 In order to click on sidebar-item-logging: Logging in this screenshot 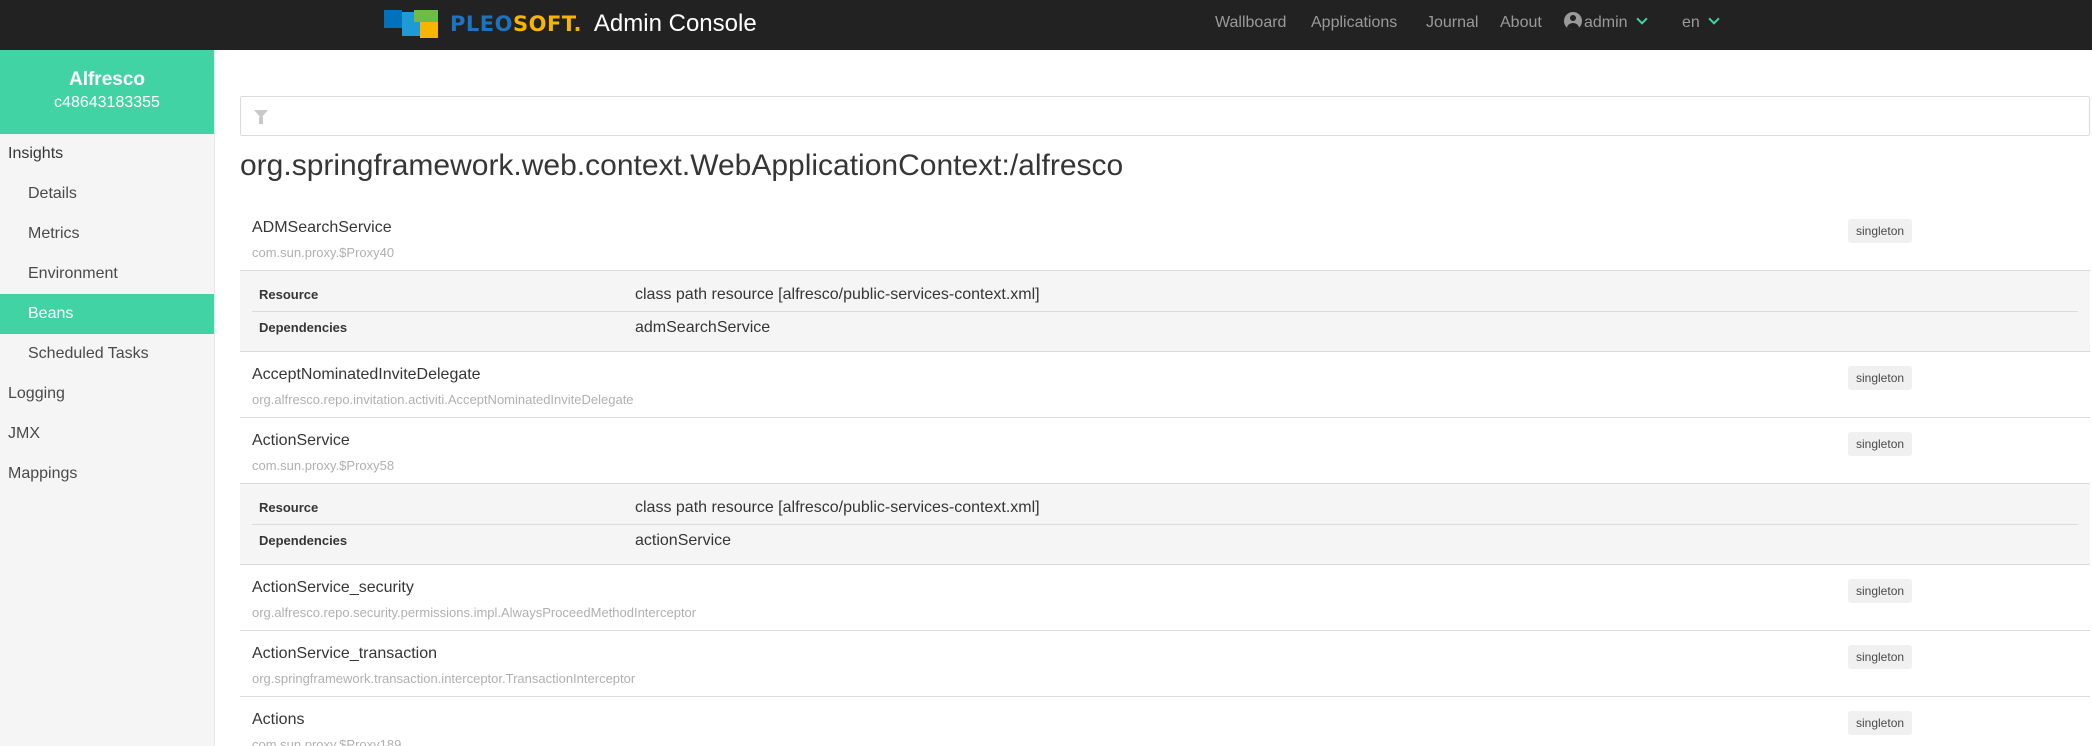, I will do `click(107, 394)`.